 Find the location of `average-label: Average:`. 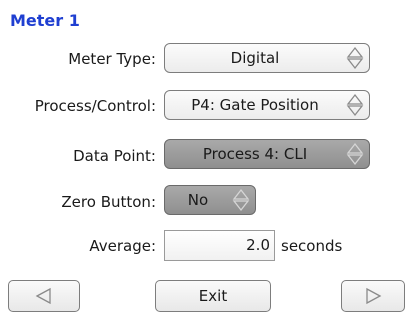

average-label: Average: is located at coordinates (122, 246).